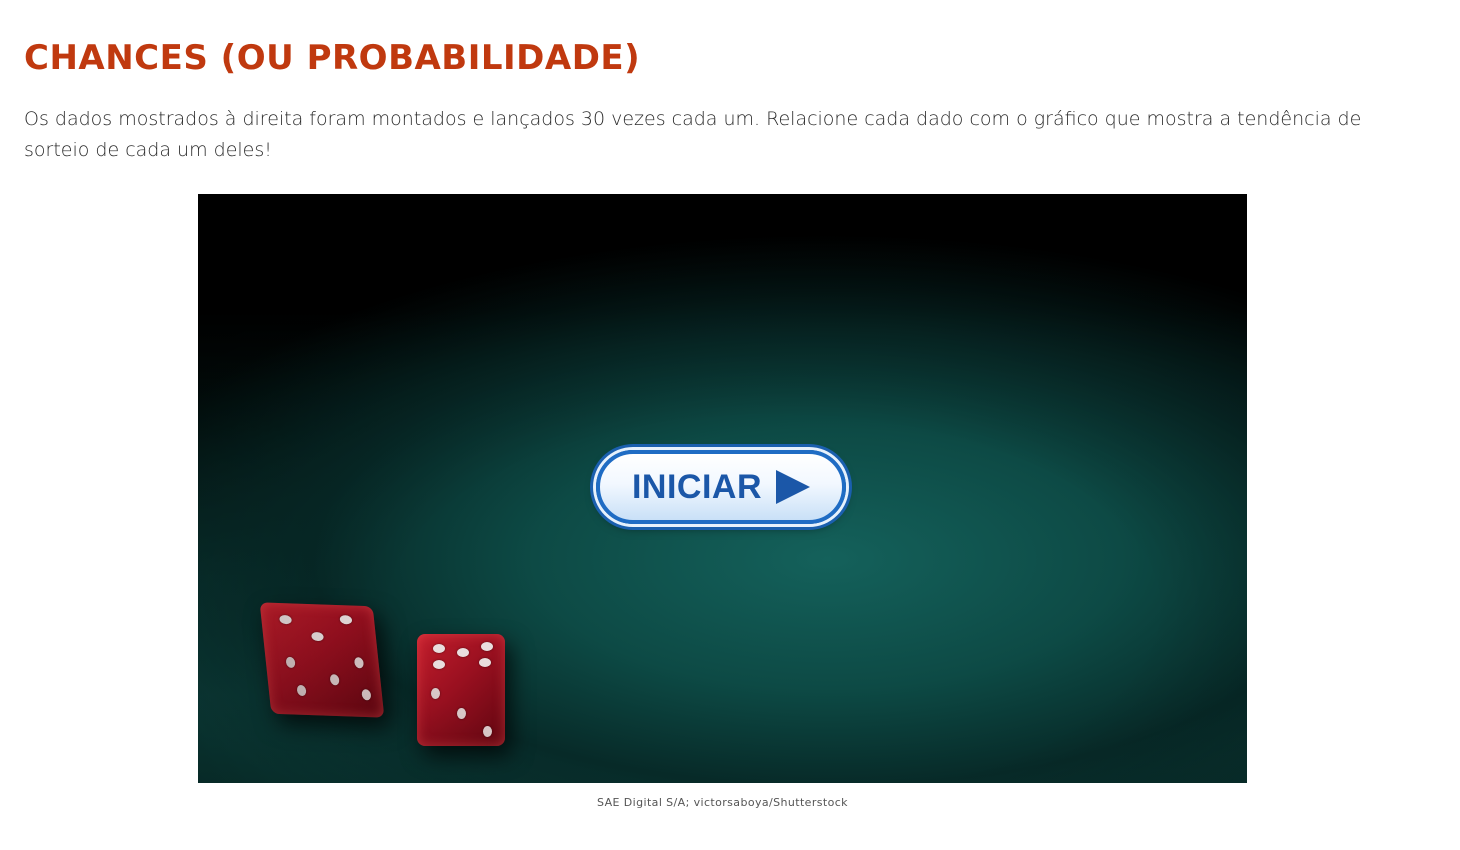 This screenshot has height=850, width=1460. I want to click on play-icon, so click(793, 487).